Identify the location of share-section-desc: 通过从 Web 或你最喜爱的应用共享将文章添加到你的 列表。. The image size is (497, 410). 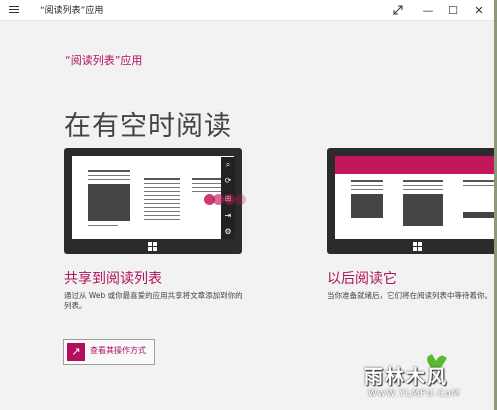
(153, 300).